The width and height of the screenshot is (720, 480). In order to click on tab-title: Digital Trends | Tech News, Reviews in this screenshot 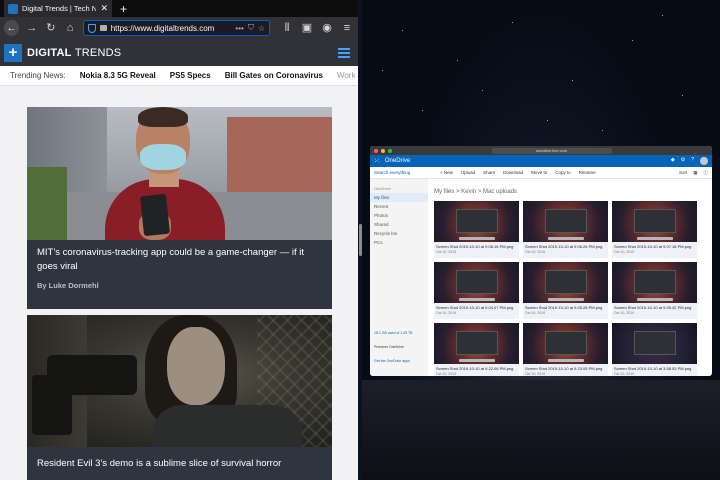, I will do `click(59, 8)`.